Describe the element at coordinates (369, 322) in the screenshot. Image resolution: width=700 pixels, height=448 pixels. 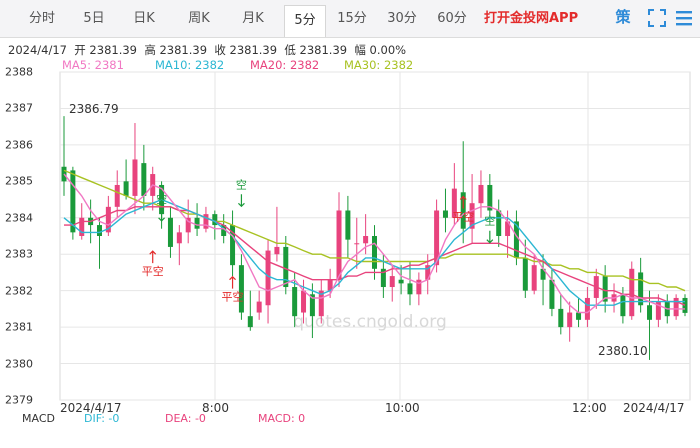
I see `watermark-text: quotes.cngold.org` at that location.